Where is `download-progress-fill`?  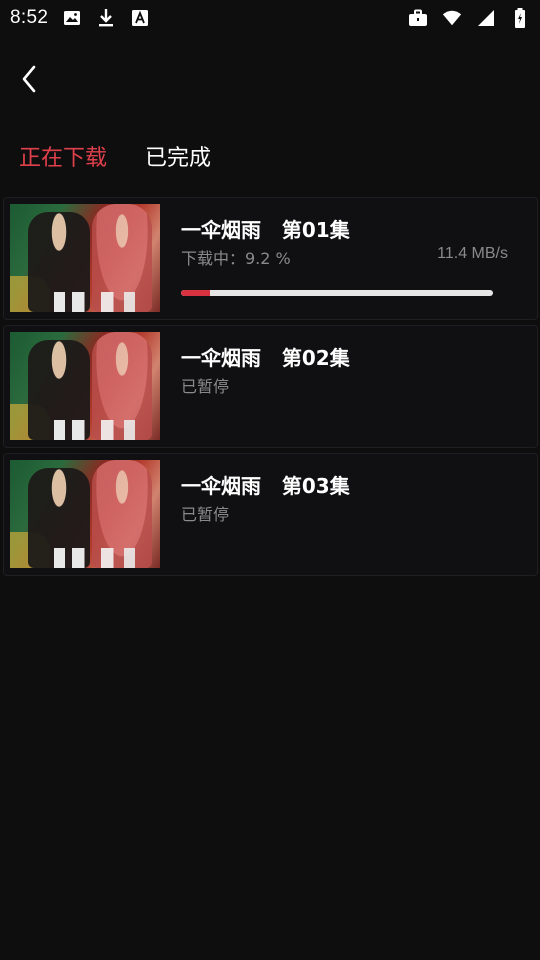
download-progress-fill is located at coordinates (195, 293).